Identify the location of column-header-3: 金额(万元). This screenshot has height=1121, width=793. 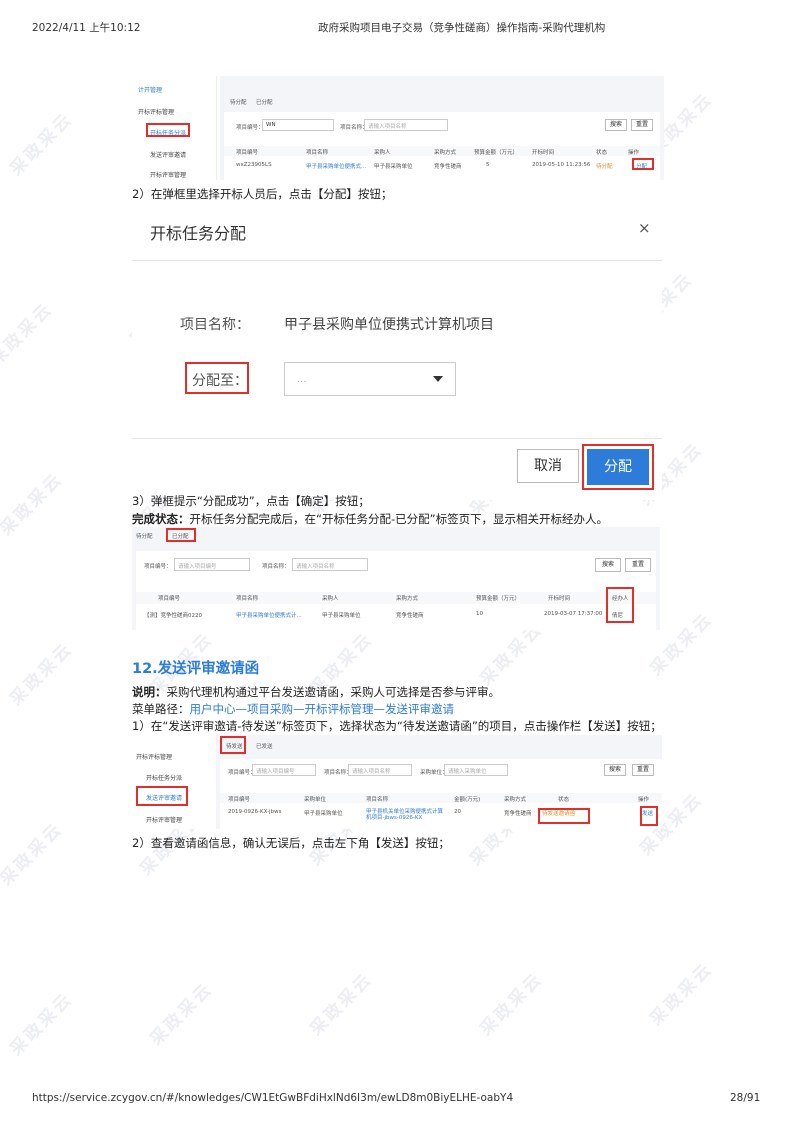
(467, 800).